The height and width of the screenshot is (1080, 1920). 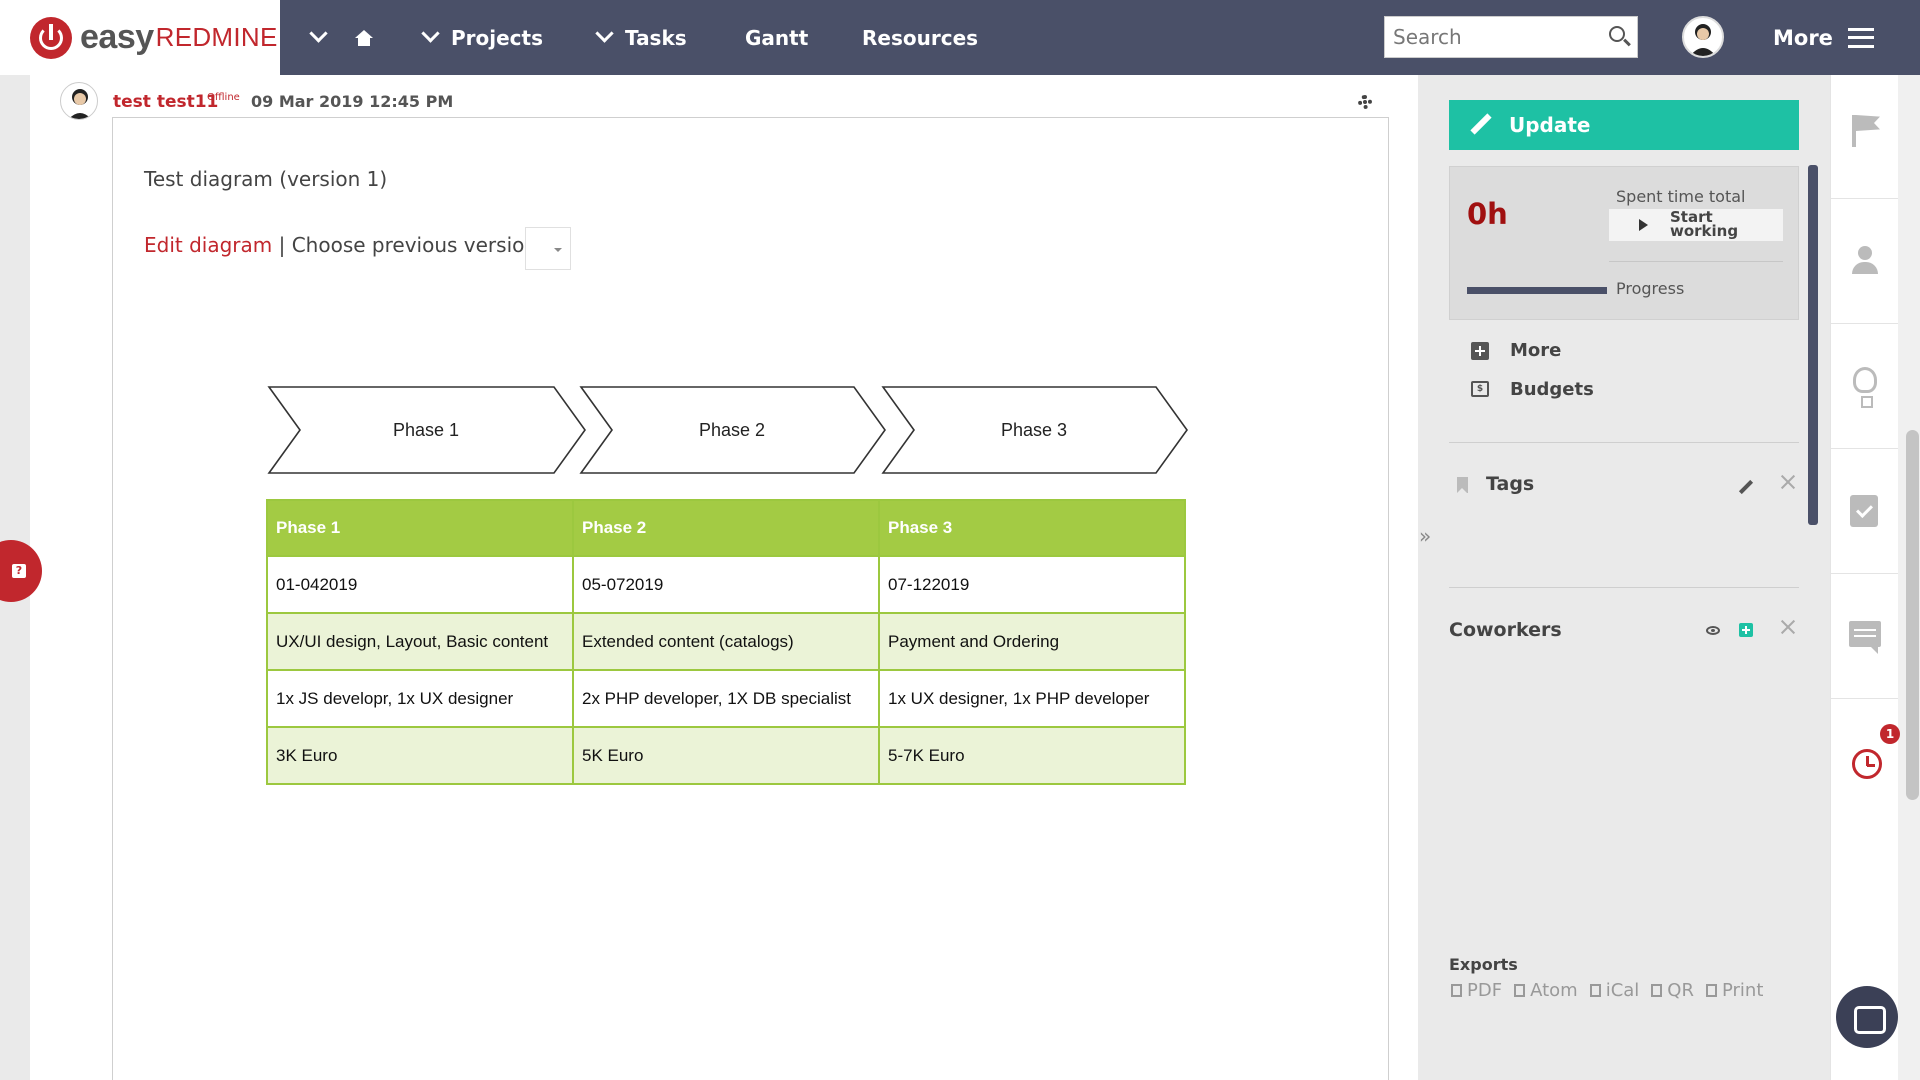 I want to click on tags-title: Tags, so click(x=1510, y=484).